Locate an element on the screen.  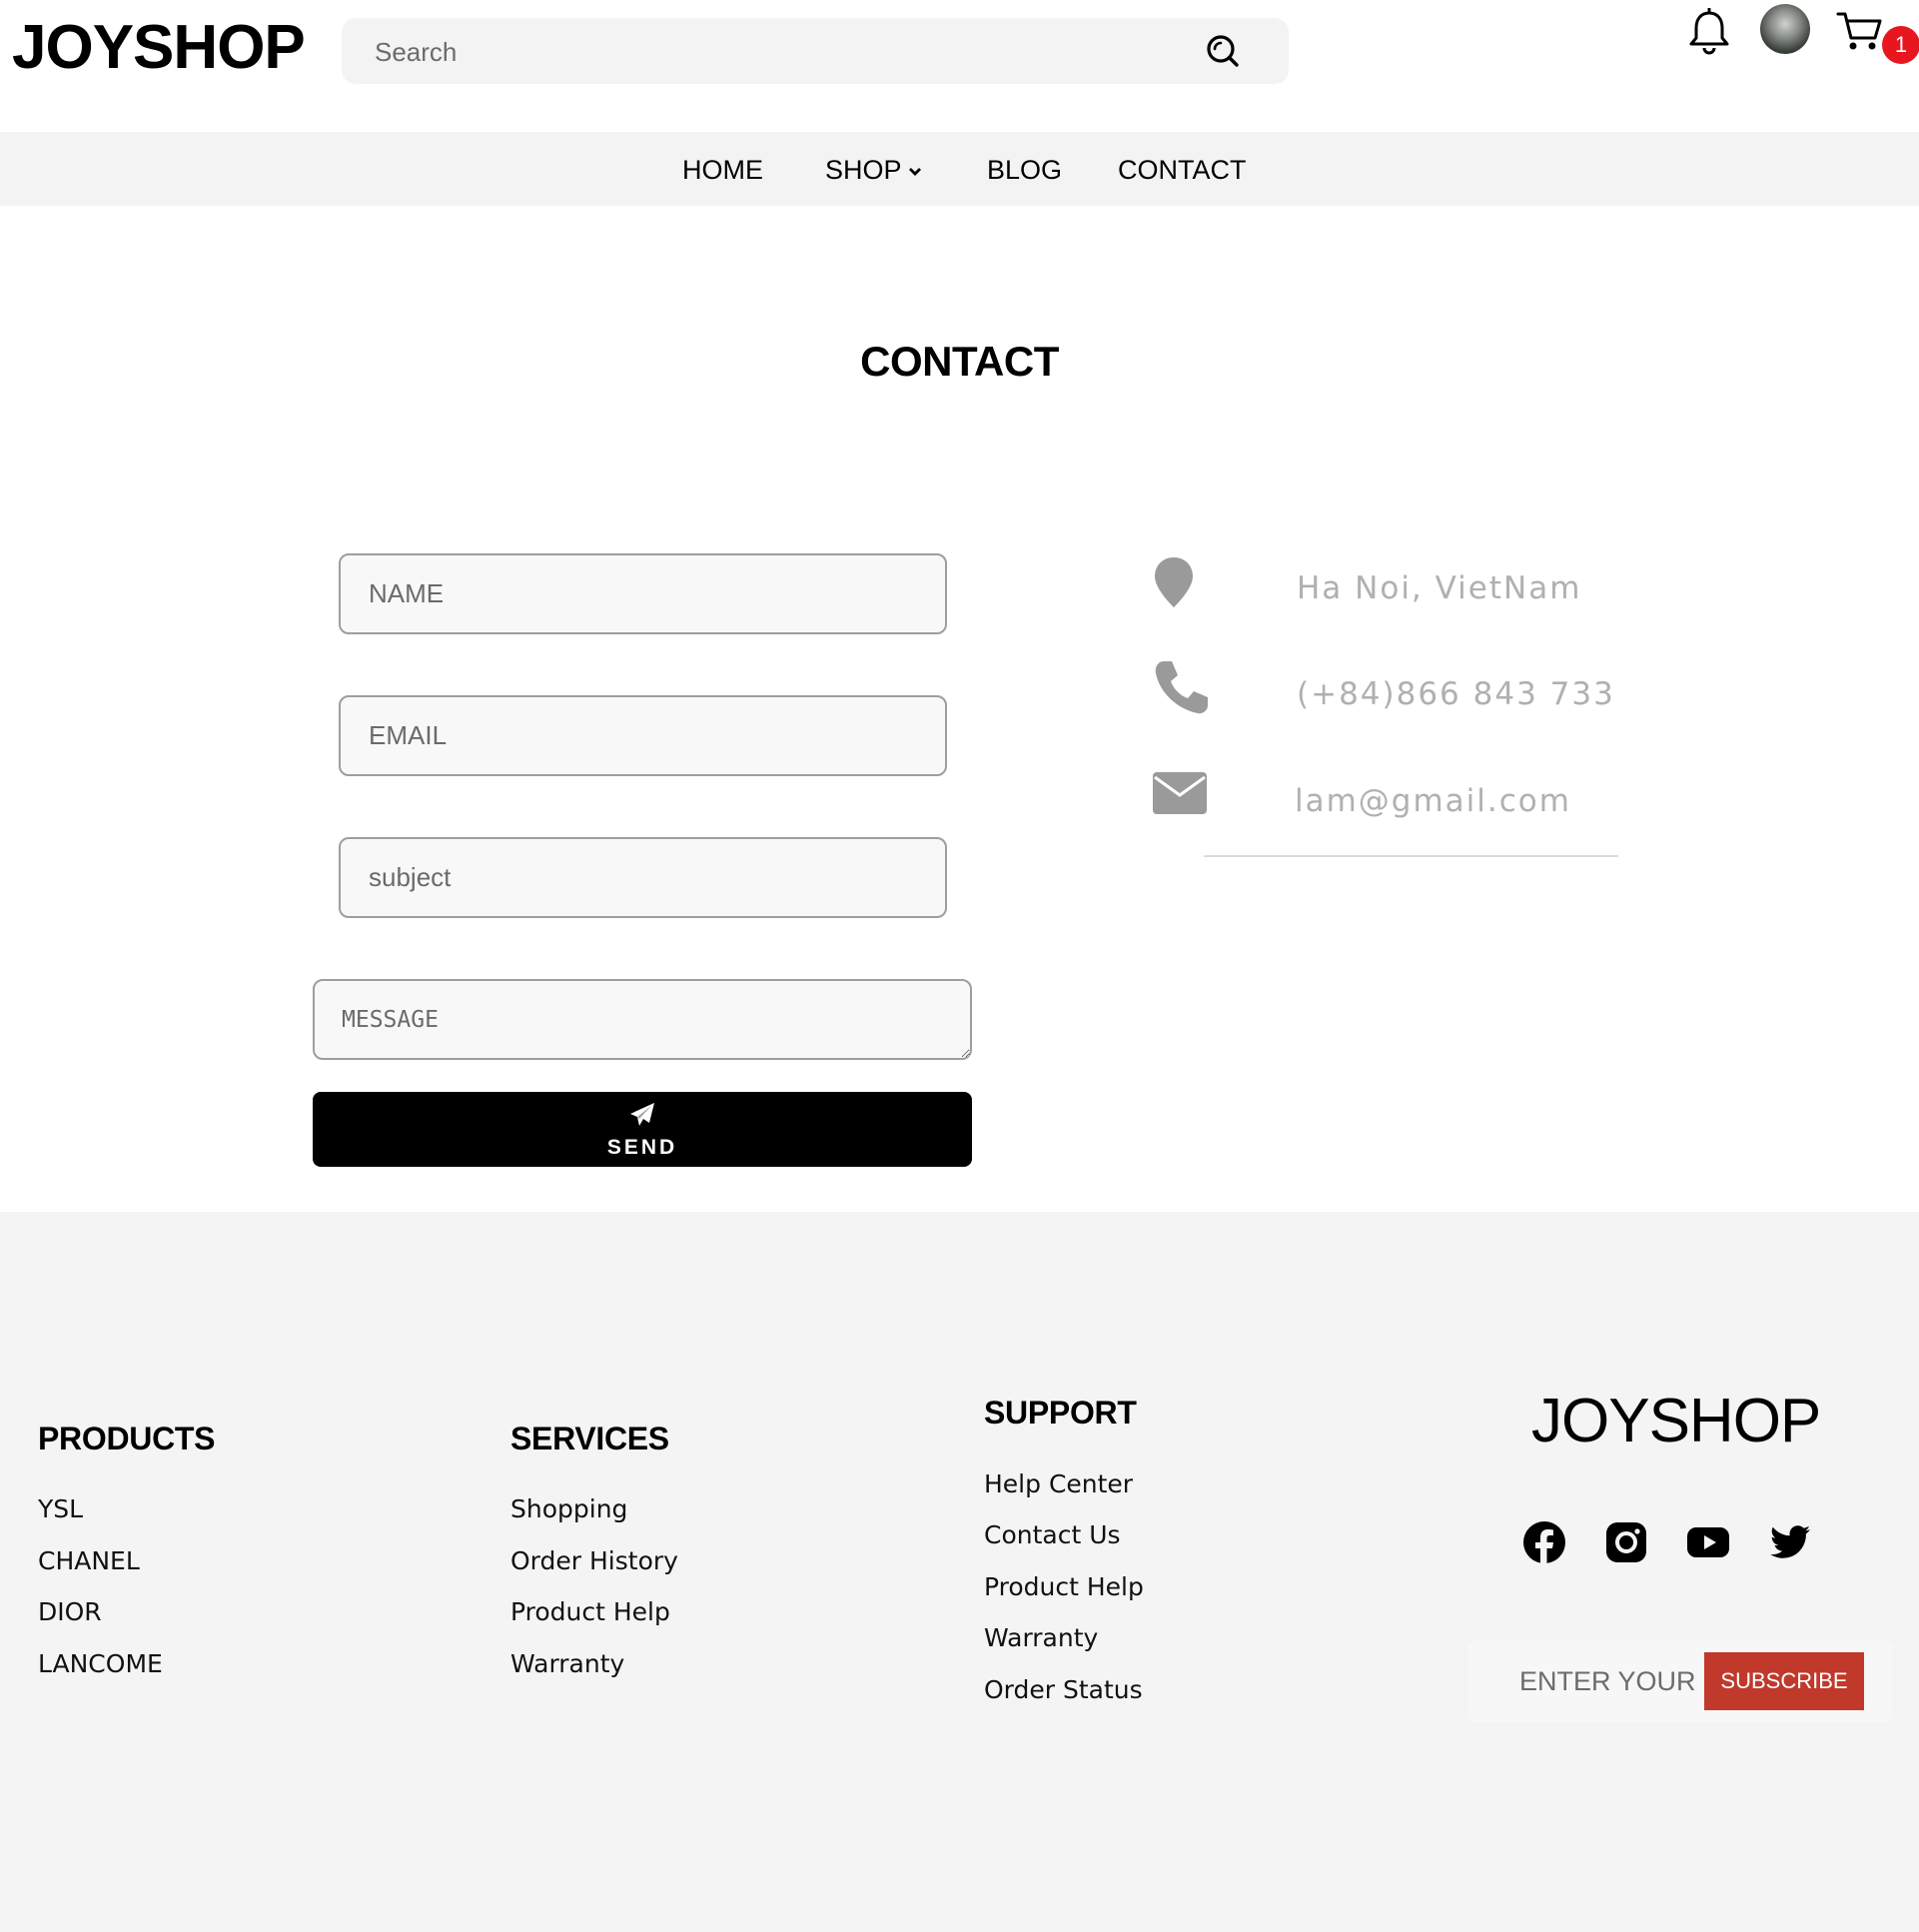
email-text: lam@gmail.com is located at coordinates (1433, 801).